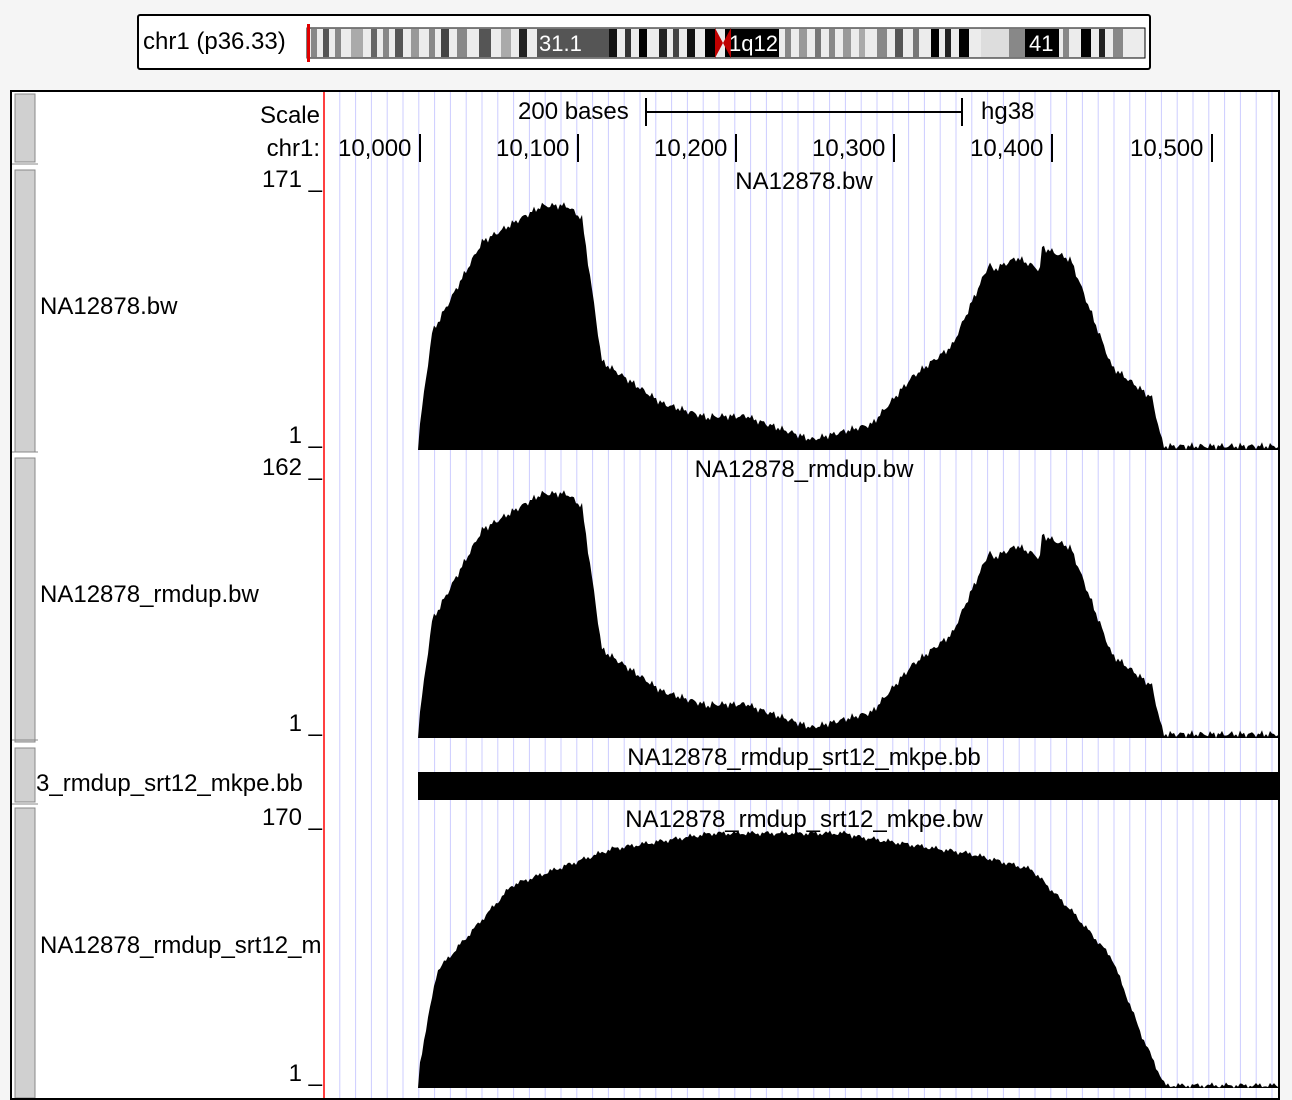 The image size is (1292, 1100). Describe the element at coordinates (1008, 111) in the screenshot. I see `assembly-label: hg38` at that location.